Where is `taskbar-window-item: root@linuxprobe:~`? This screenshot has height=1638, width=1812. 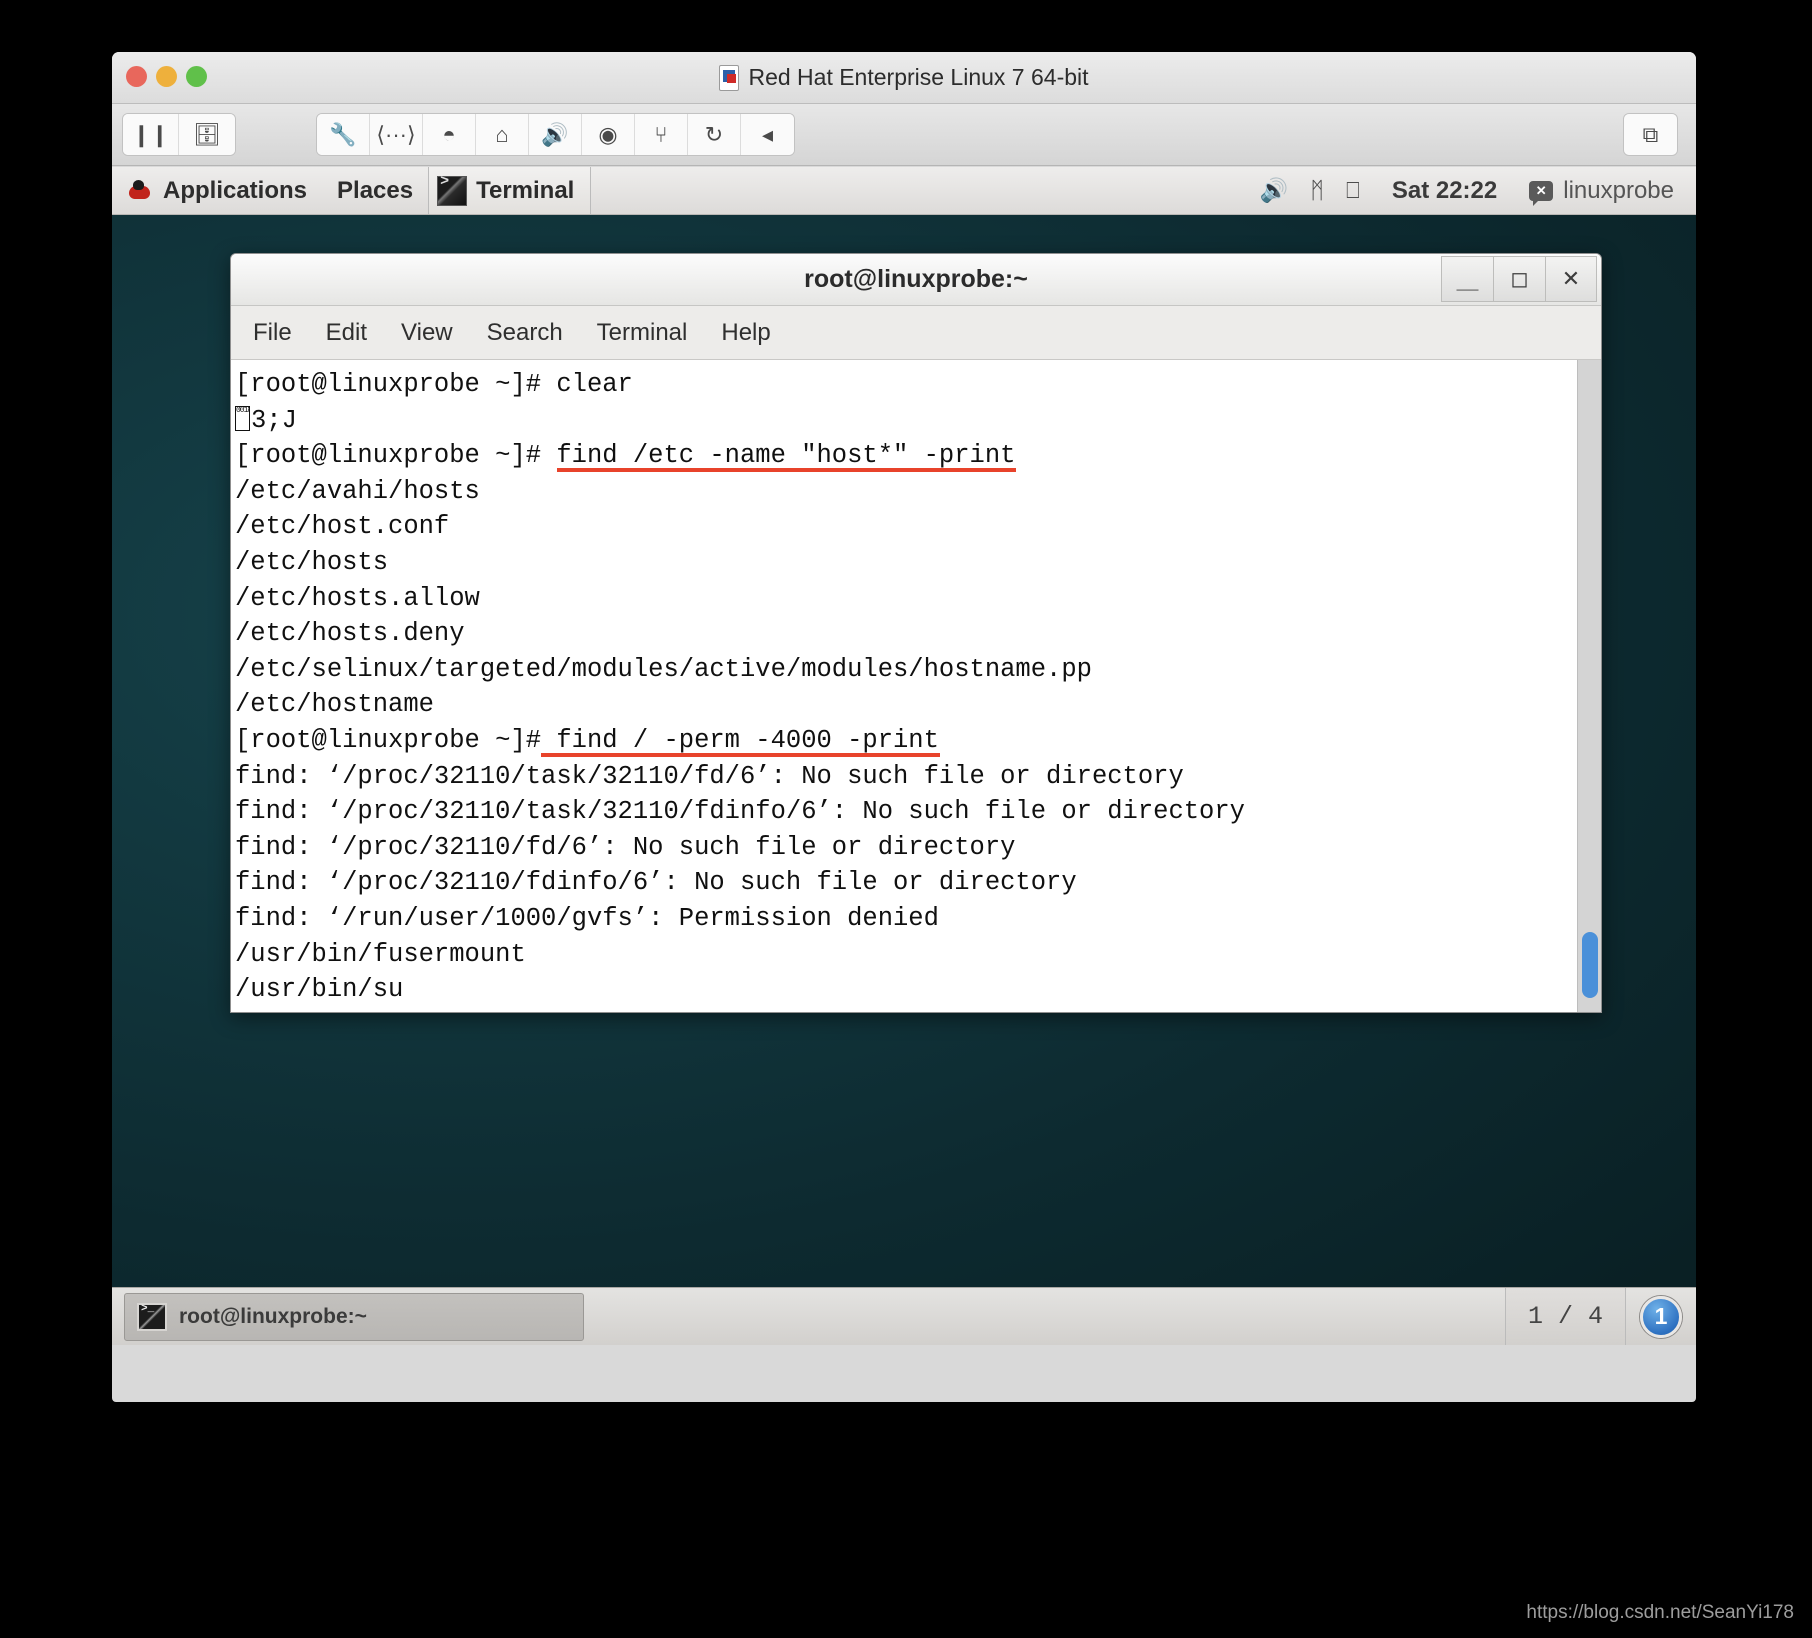
taskbar-window-item: root@linuxprobe:~ is located at coordinates (354, 1316).